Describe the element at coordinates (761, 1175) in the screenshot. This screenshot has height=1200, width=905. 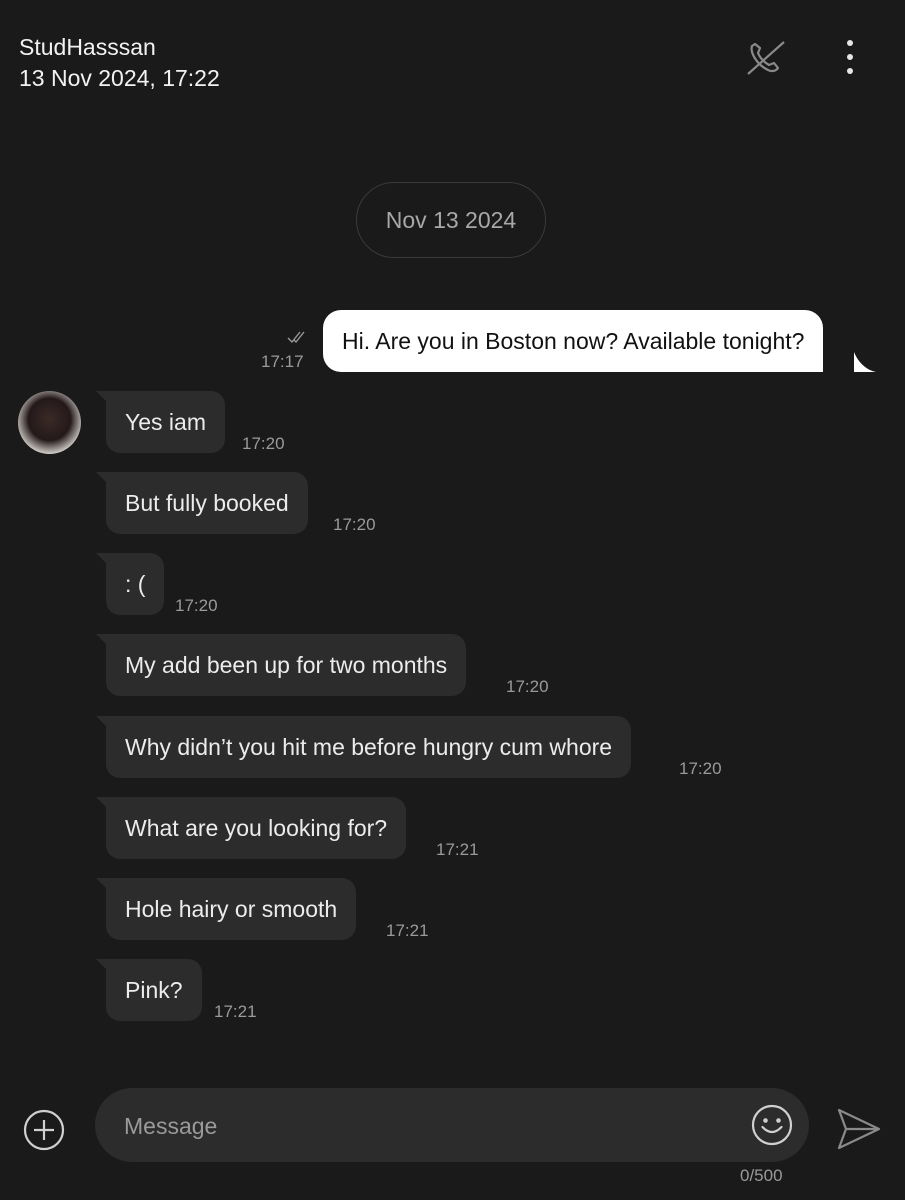
I see `character-counter: 0/500` at that location.